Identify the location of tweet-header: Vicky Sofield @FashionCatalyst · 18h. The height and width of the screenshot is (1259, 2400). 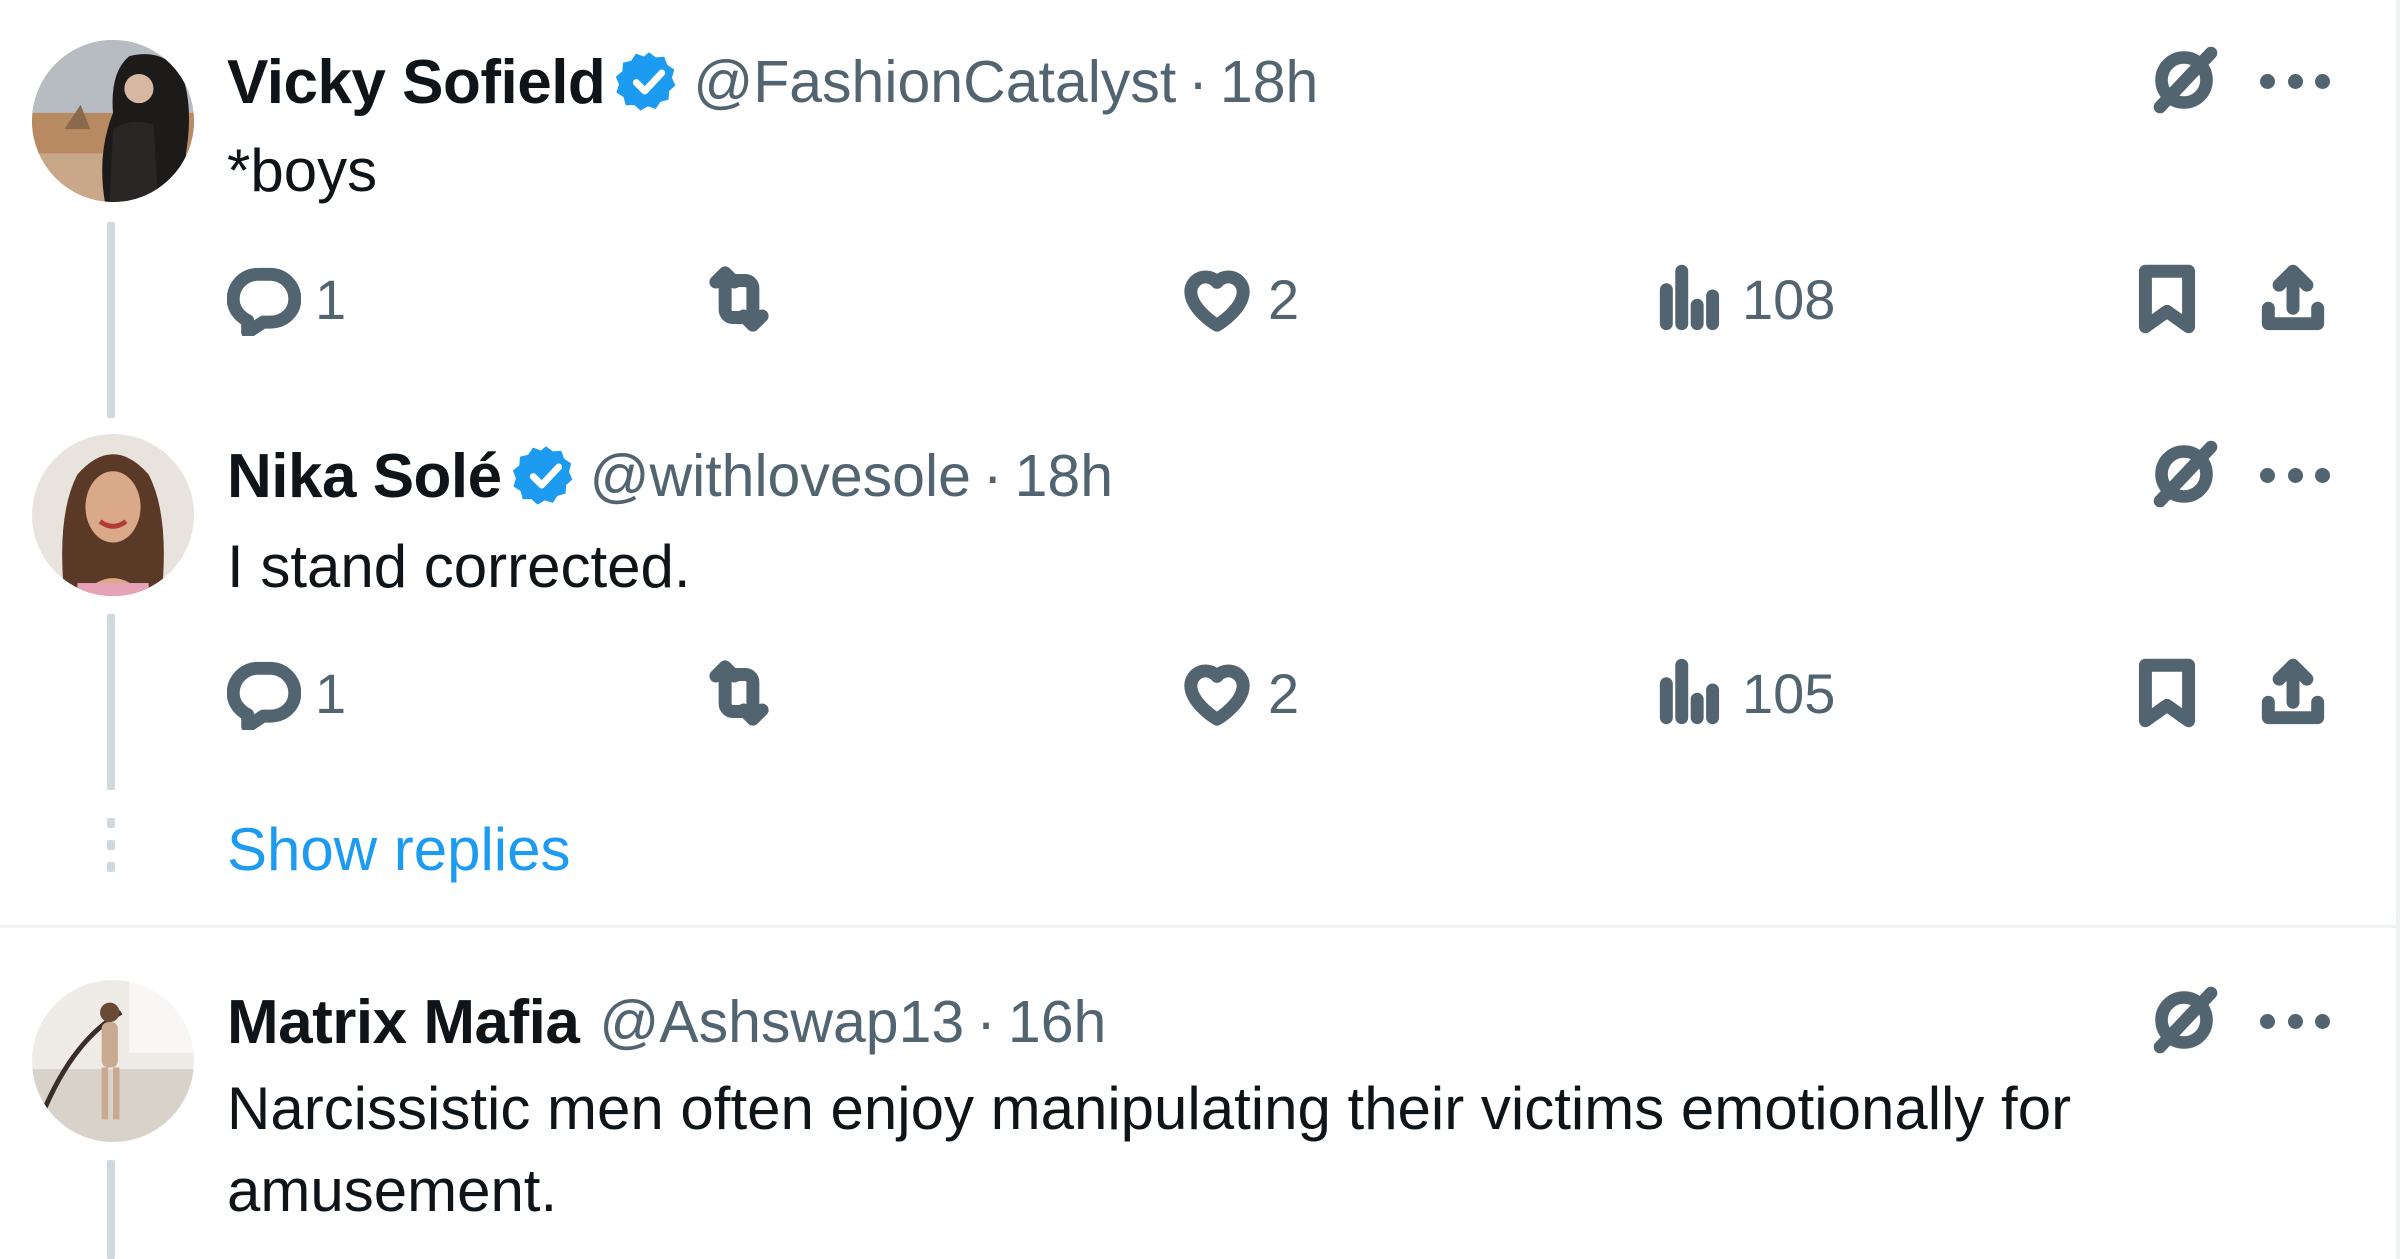
(772, 82).